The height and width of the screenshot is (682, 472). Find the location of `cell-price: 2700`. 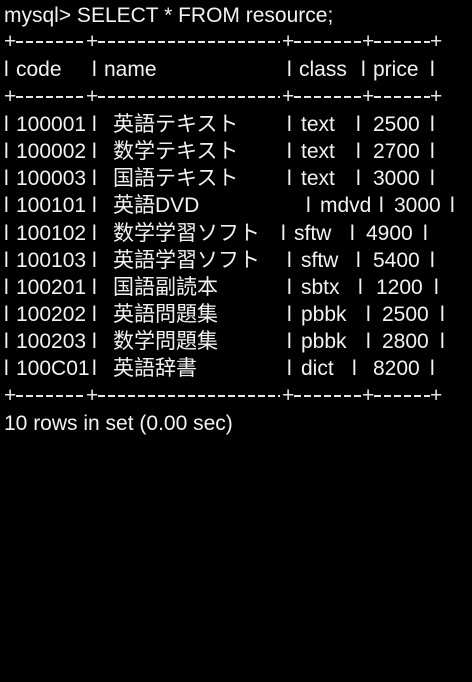

cell-price: 2700 is located at coordinates (396, 151).